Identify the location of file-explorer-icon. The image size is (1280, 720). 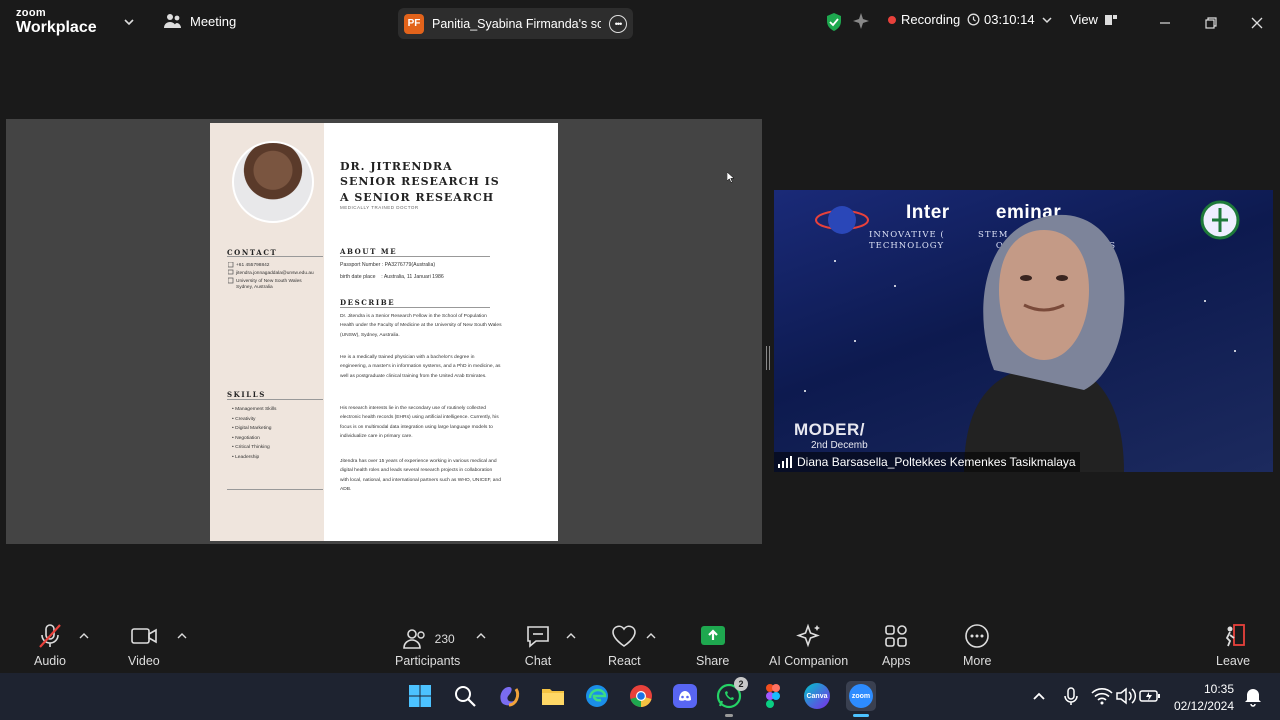
(553, 696).